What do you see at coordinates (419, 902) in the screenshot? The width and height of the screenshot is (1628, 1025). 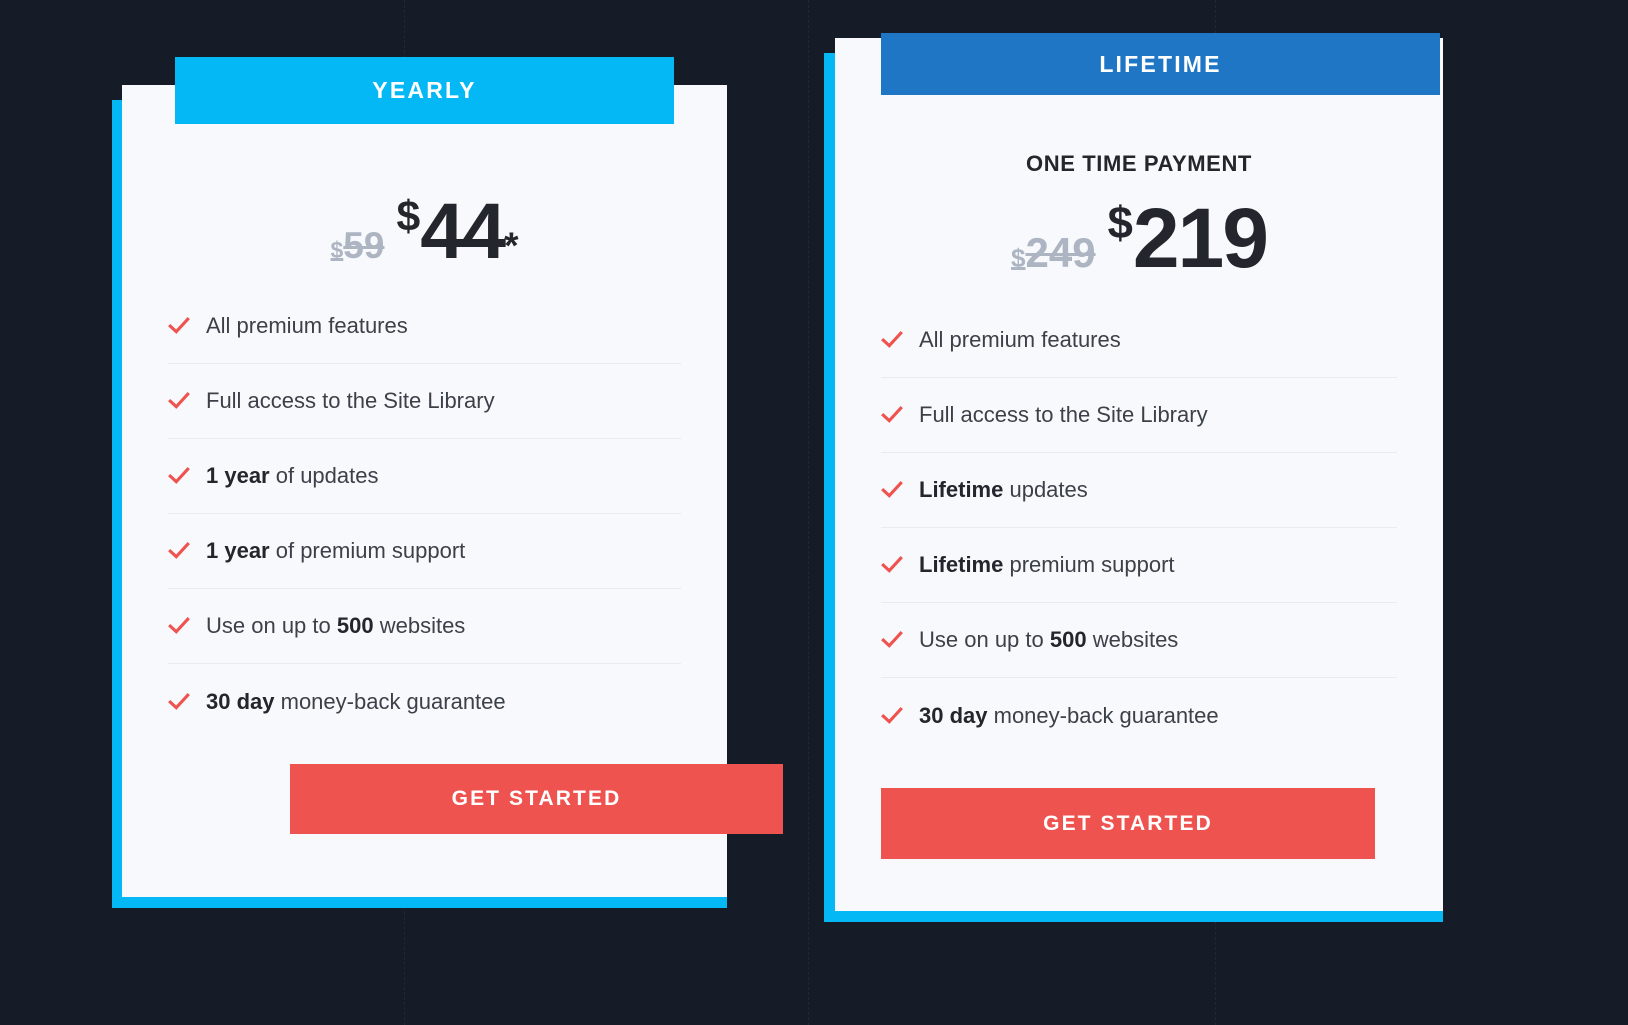 I see `yearly-card-accent-bottom` at bounding box center [419, 902].